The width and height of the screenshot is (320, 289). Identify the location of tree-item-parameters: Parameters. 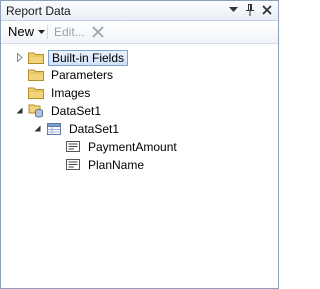
(65, 74).